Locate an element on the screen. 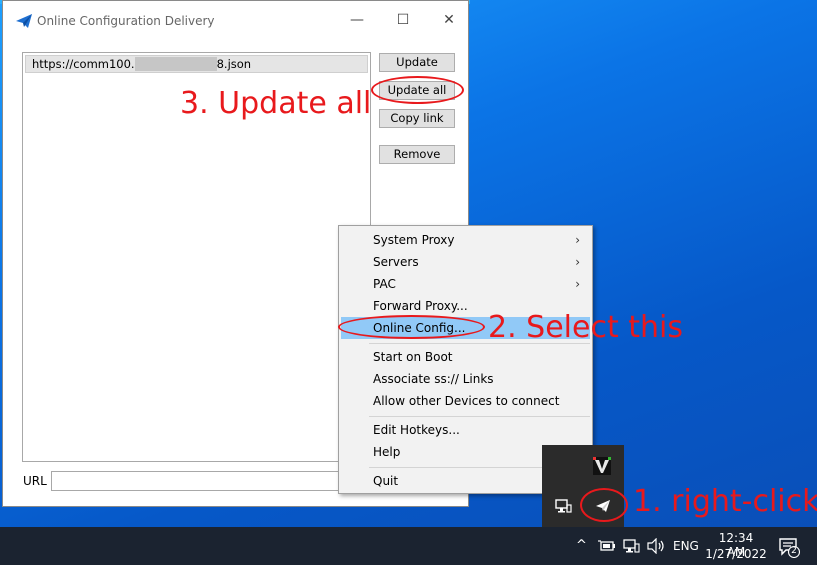 Image resolution: width=817 pixels, height=565 pixels. menu-item-start-on-boot: Start on Boot is located at coordinates (465, 357).